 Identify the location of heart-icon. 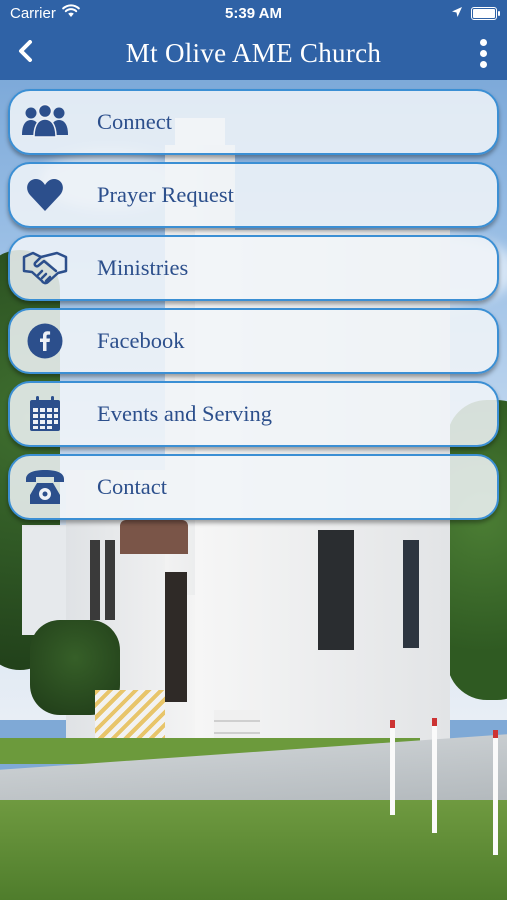
(45, 195).